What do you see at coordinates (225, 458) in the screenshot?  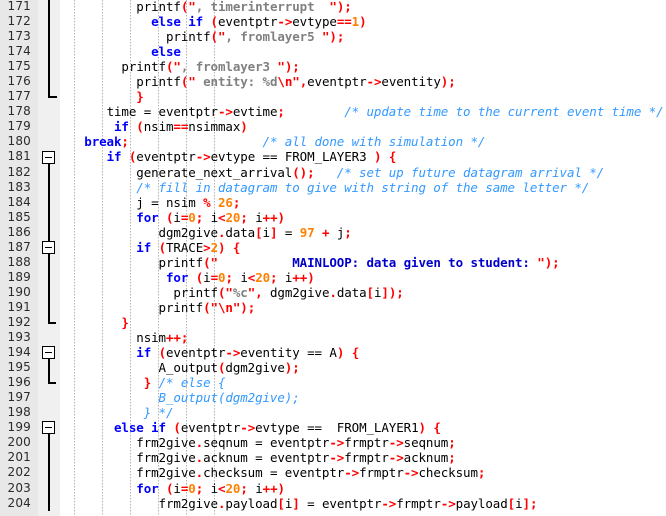 I see `token-id: acknum` at bounding box center [225, 458].